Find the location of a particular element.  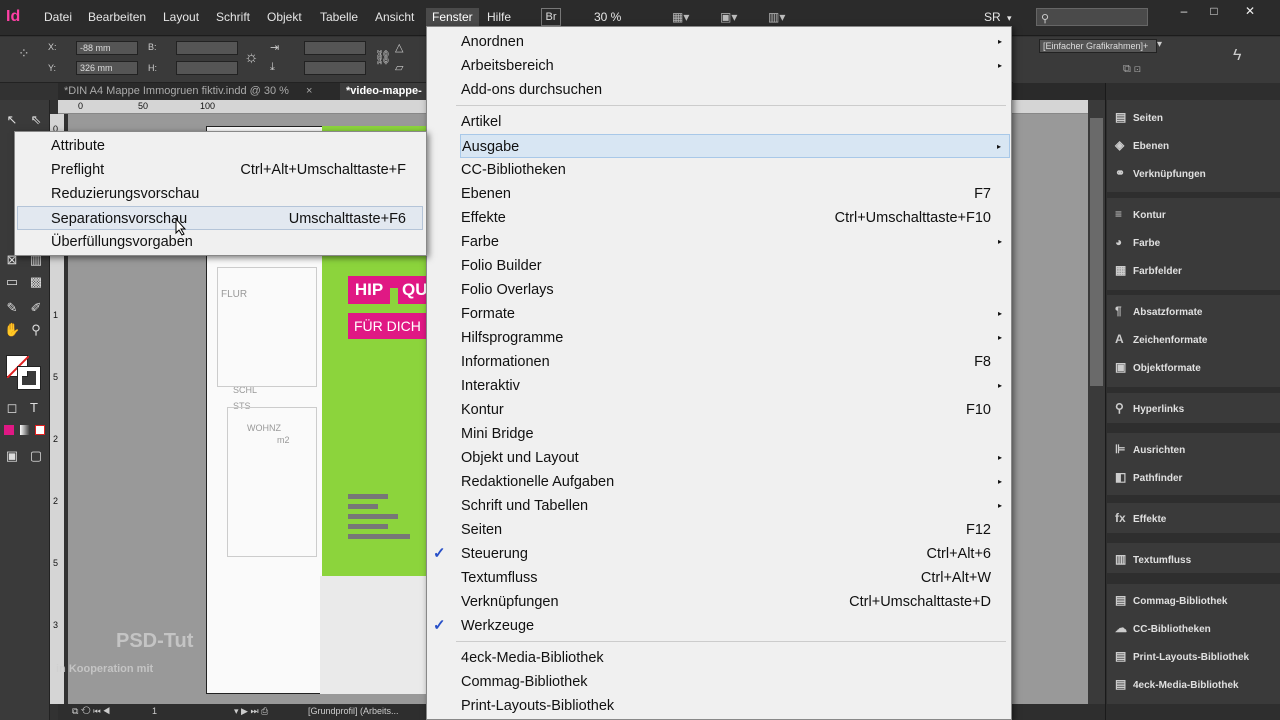

menu-item-effekte: Effekte Ctrl+Umschalttaste+F10 is located at coordinates (735, 218).